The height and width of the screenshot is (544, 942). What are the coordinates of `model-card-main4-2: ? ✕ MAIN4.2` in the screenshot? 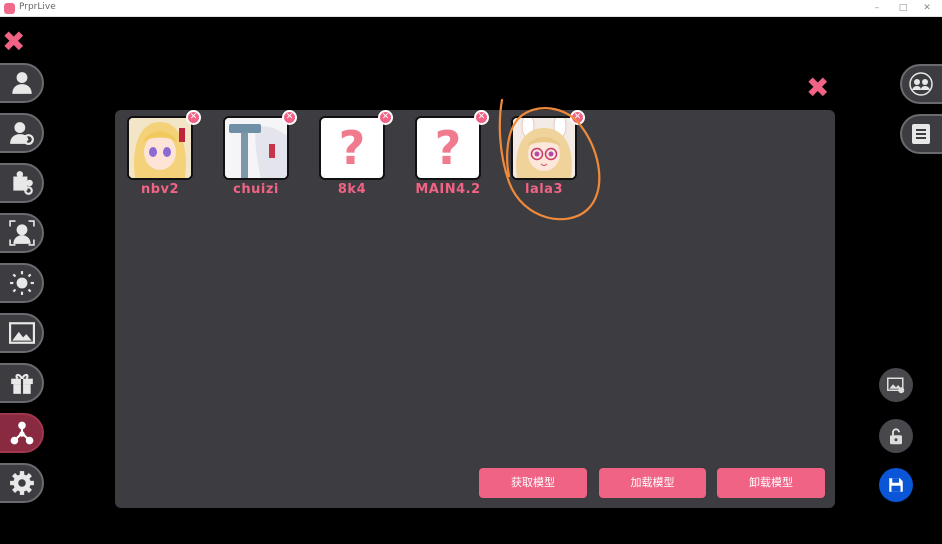 It's located at (452, 153).